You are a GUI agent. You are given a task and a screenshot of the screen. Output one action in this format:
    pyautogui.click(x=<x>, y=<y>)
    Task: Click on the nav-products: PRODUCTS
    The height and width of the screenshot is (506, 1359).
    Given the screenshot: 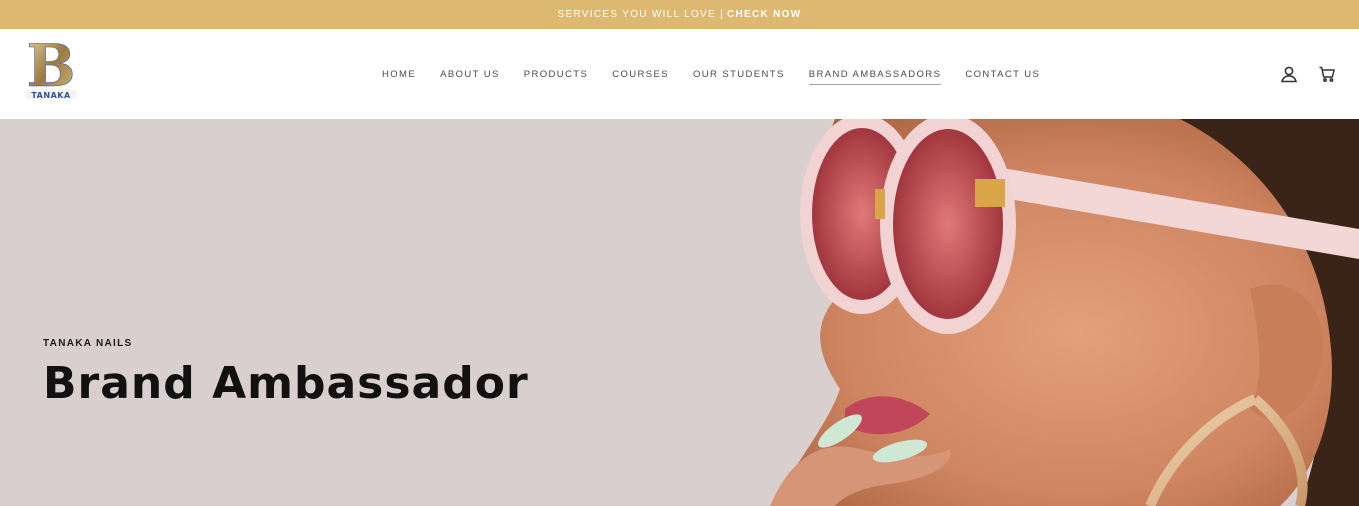 What is the action you would take?
    pyautogui.click(x=556, y=74)
    